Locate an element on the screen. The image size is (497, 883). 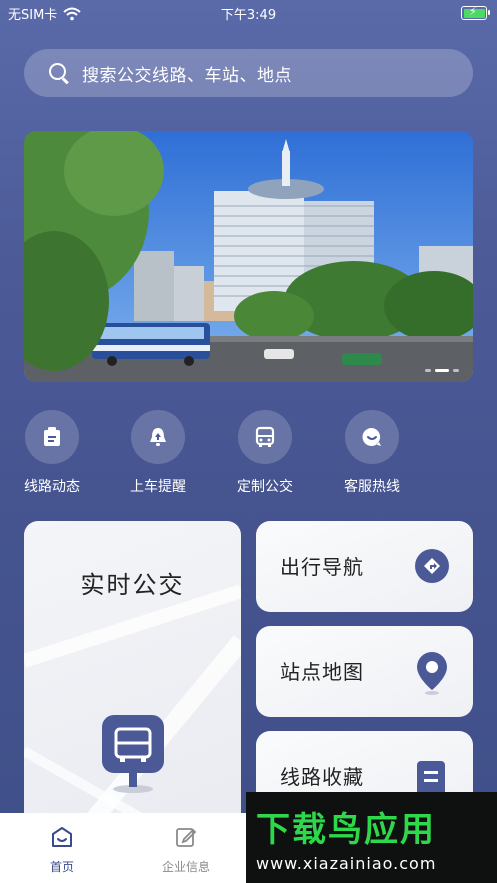
home-icon is located at coordinates (62, 837).